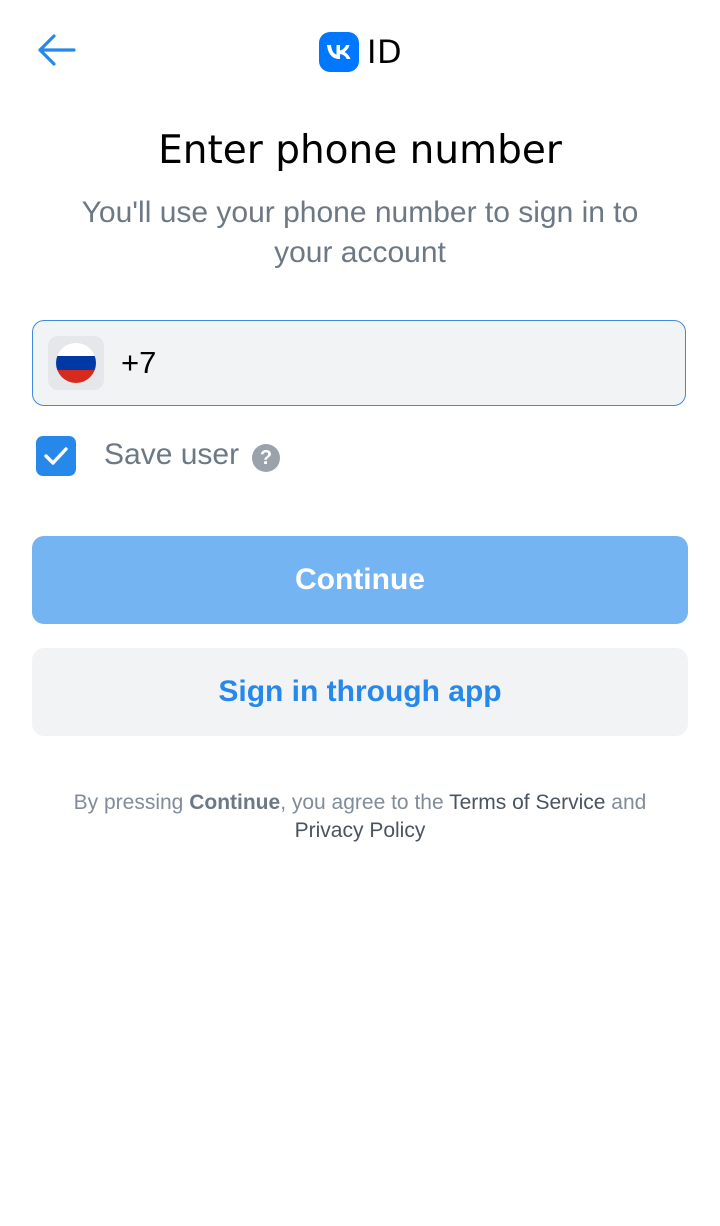 This screenshot has height=1226, width=720. I want to click on legal-and: and, so click(626, 802).